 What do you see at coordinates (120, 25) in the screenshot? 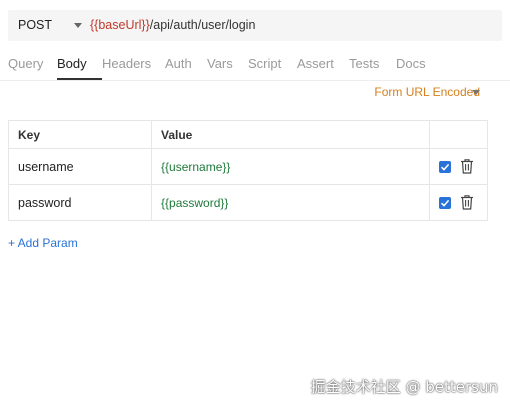
I see `url-variable: {{baseUrl}}` at bounding box center [120, 25].